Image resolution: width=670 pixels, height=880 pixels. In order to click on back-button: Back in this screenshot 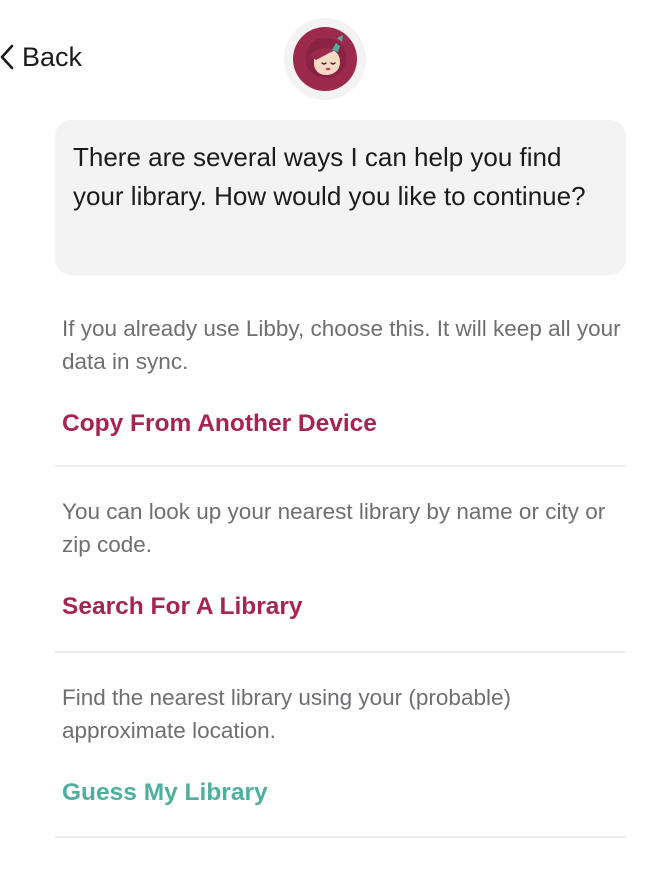, I will do `click(41, 57)`.